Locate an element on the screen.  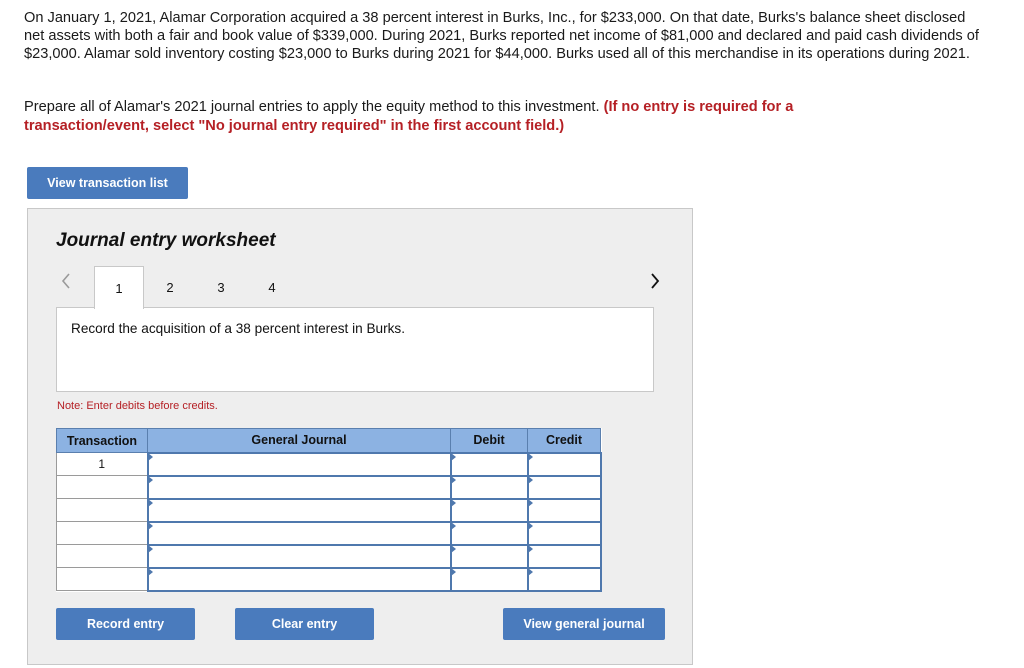
chevron-left-icon is located at coordinates (66, 281).